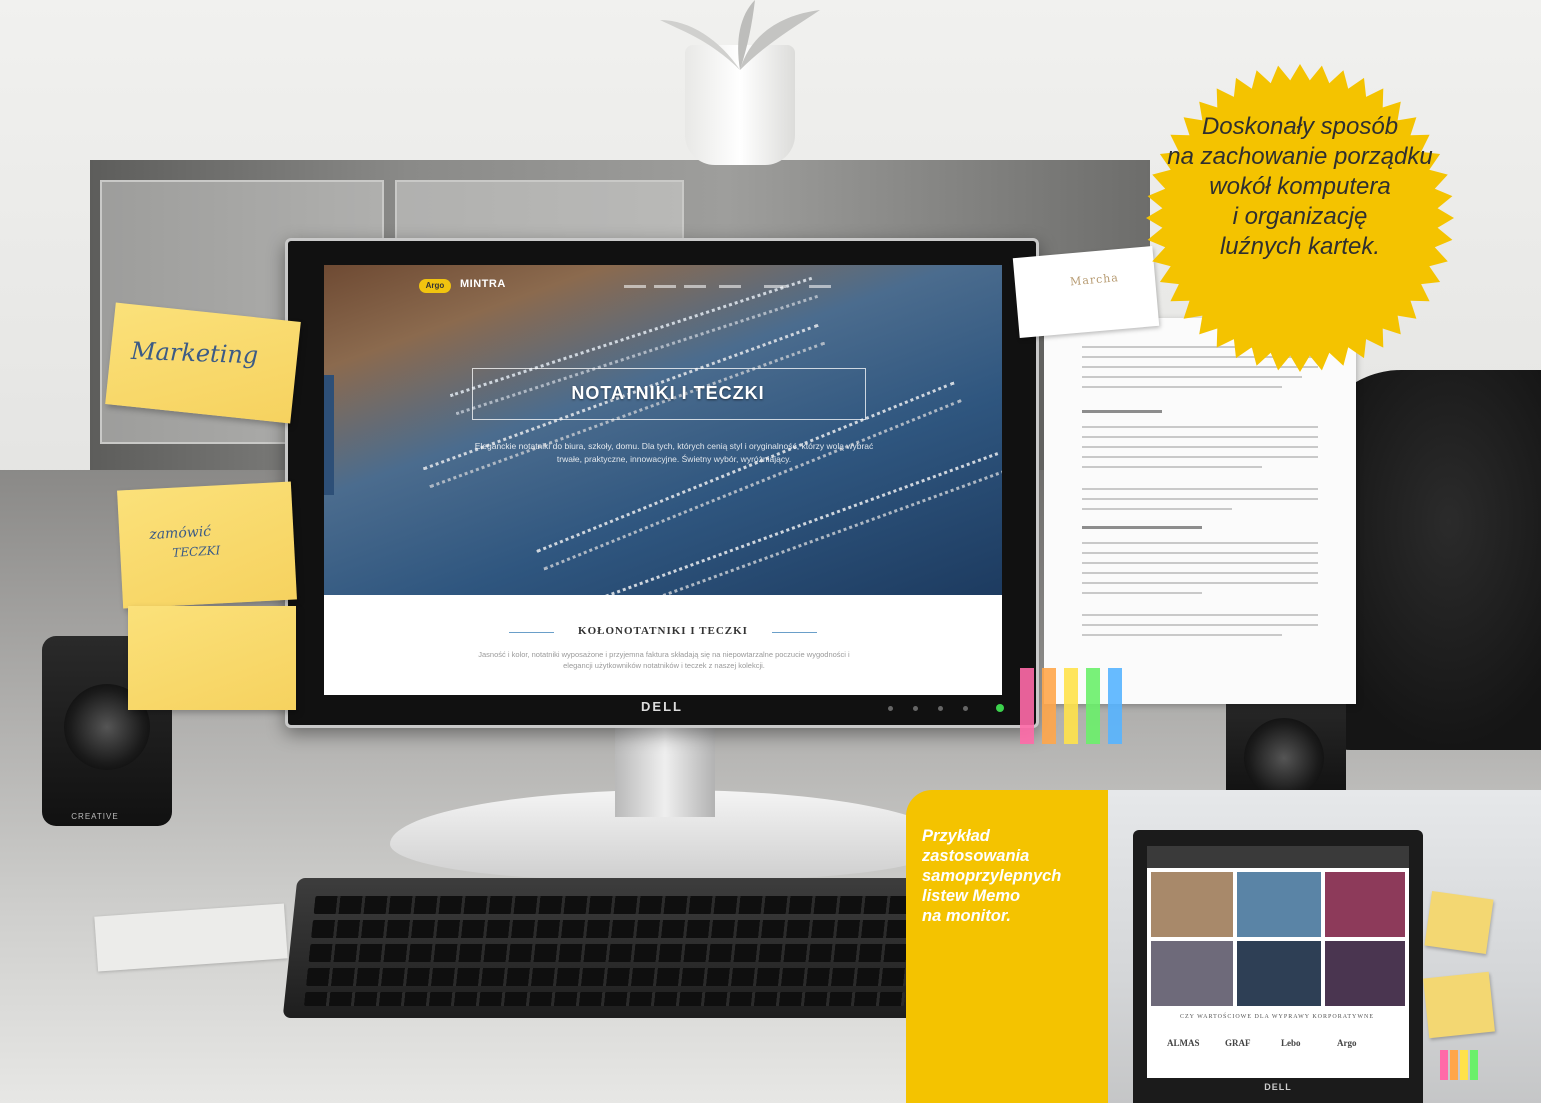  What do you see at coordinates (196, 551) in the screenshot?
I see `sticky-note-text: TECZKI` at bounding box center [196, 551].